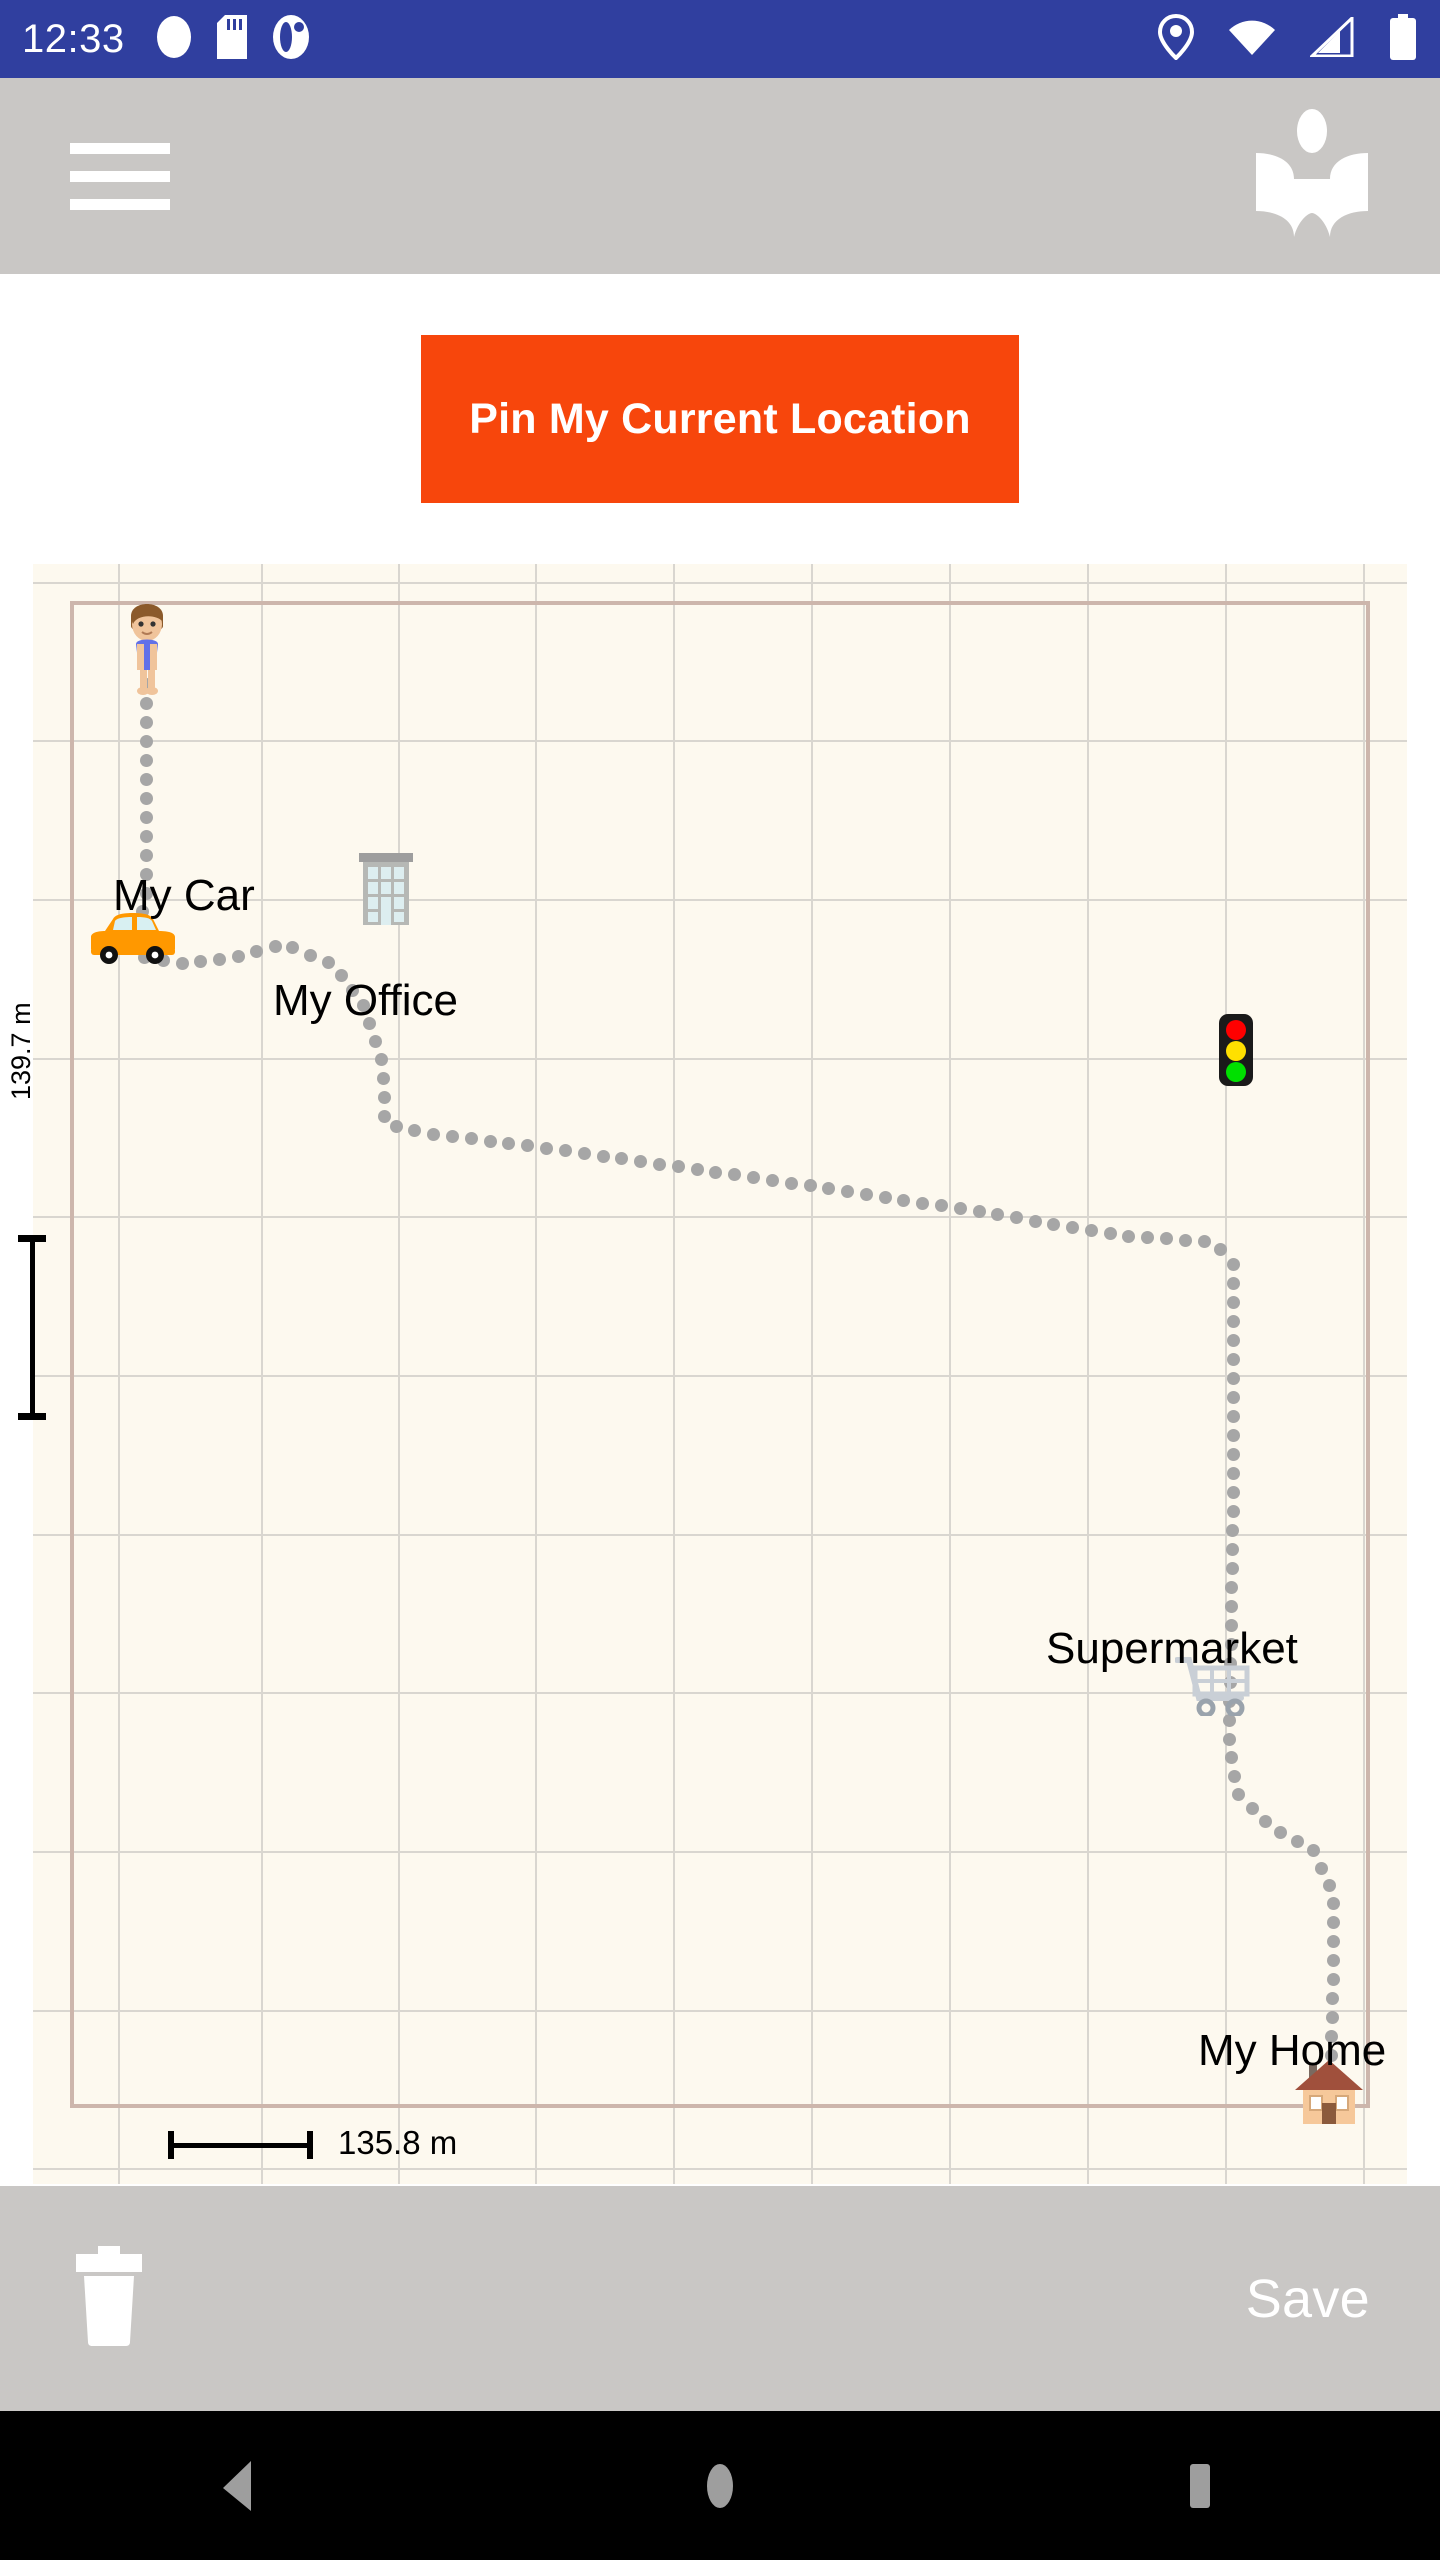 This screenshot has height=2560, width=1440. Describe the element at coordinates (720, 2298) in the screenshot. I see `bottom-action-bar: Save` at that location.